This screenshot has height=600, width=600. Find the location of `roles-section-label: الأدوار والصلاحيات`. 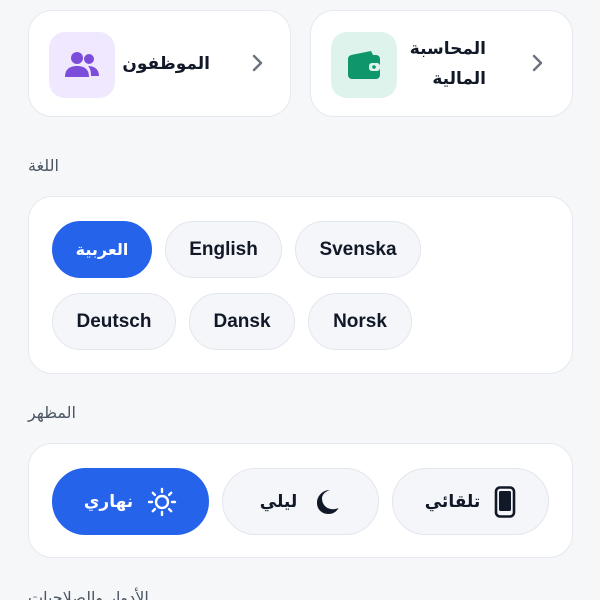

roles-section-label: الأدوار والصلاحيات is located at coordinates (88, 594).